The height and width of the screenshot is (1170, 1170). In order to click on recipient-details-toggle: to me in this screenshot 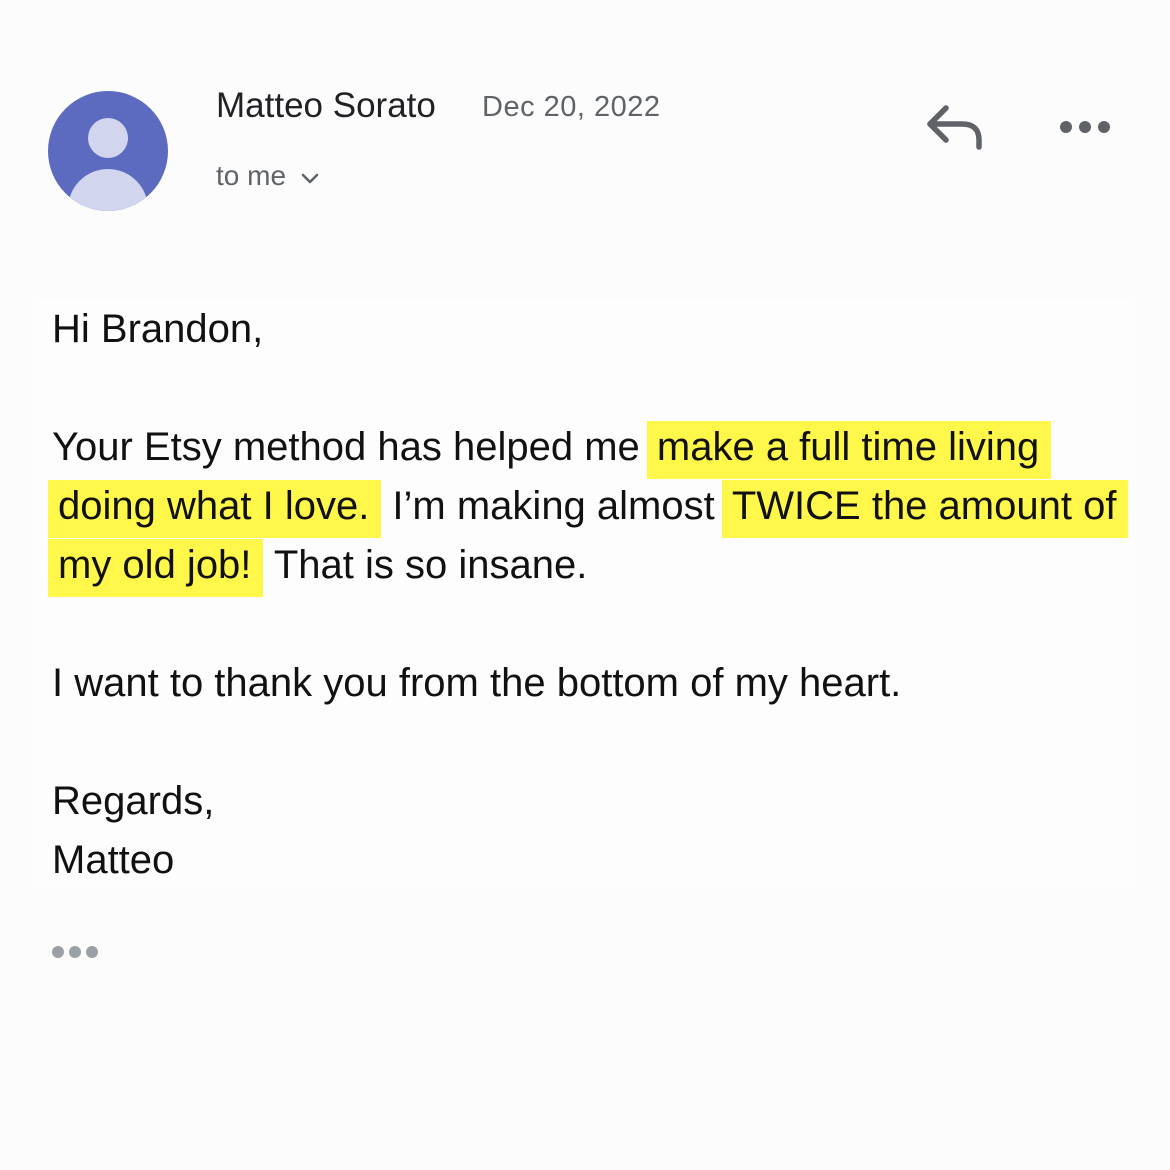, I will do `click(268, 176)`.